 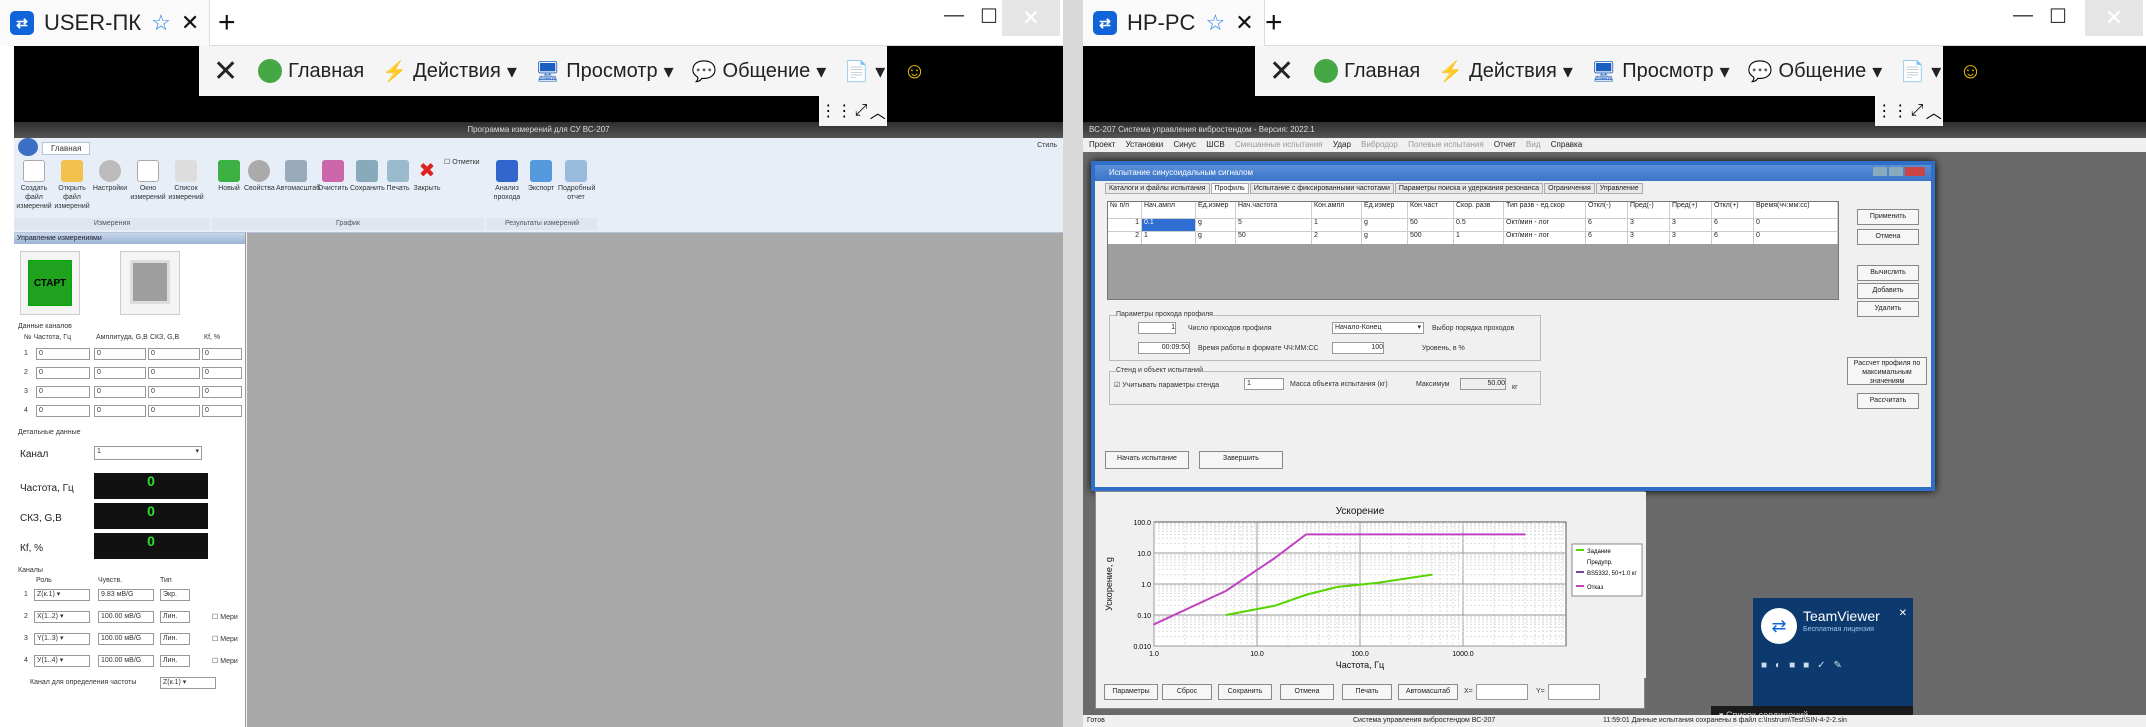 I want to click on export-button: Экспорт, so click(x=541, y=176).